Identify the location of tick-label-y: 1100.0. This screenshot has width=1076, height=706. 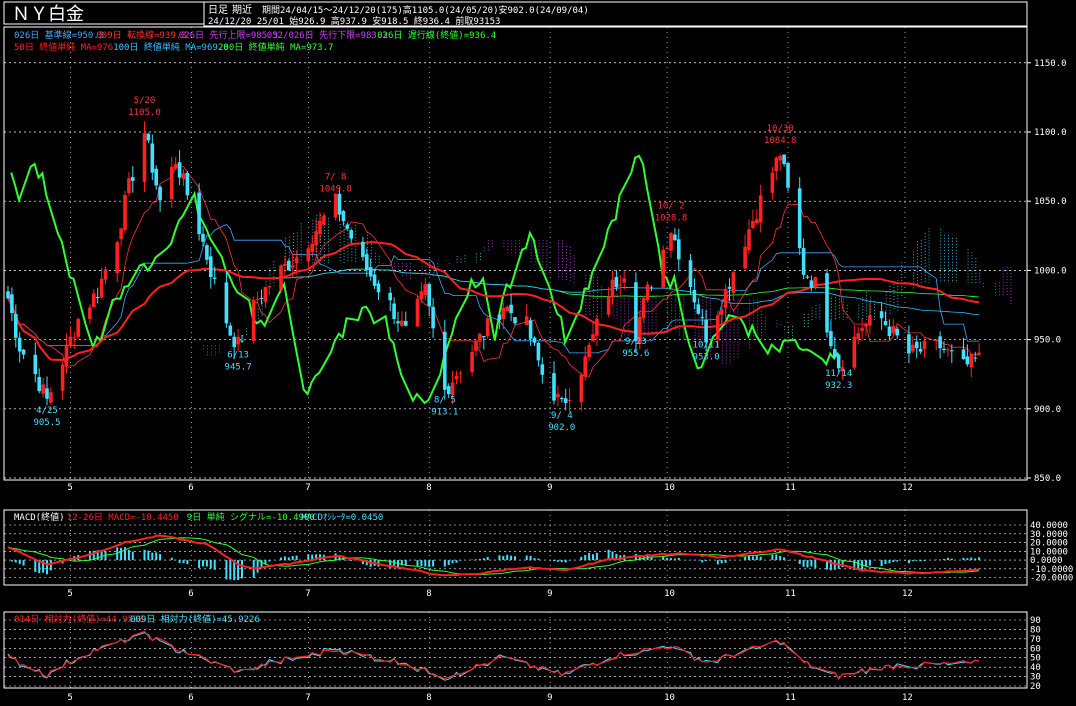
(1050, 133).